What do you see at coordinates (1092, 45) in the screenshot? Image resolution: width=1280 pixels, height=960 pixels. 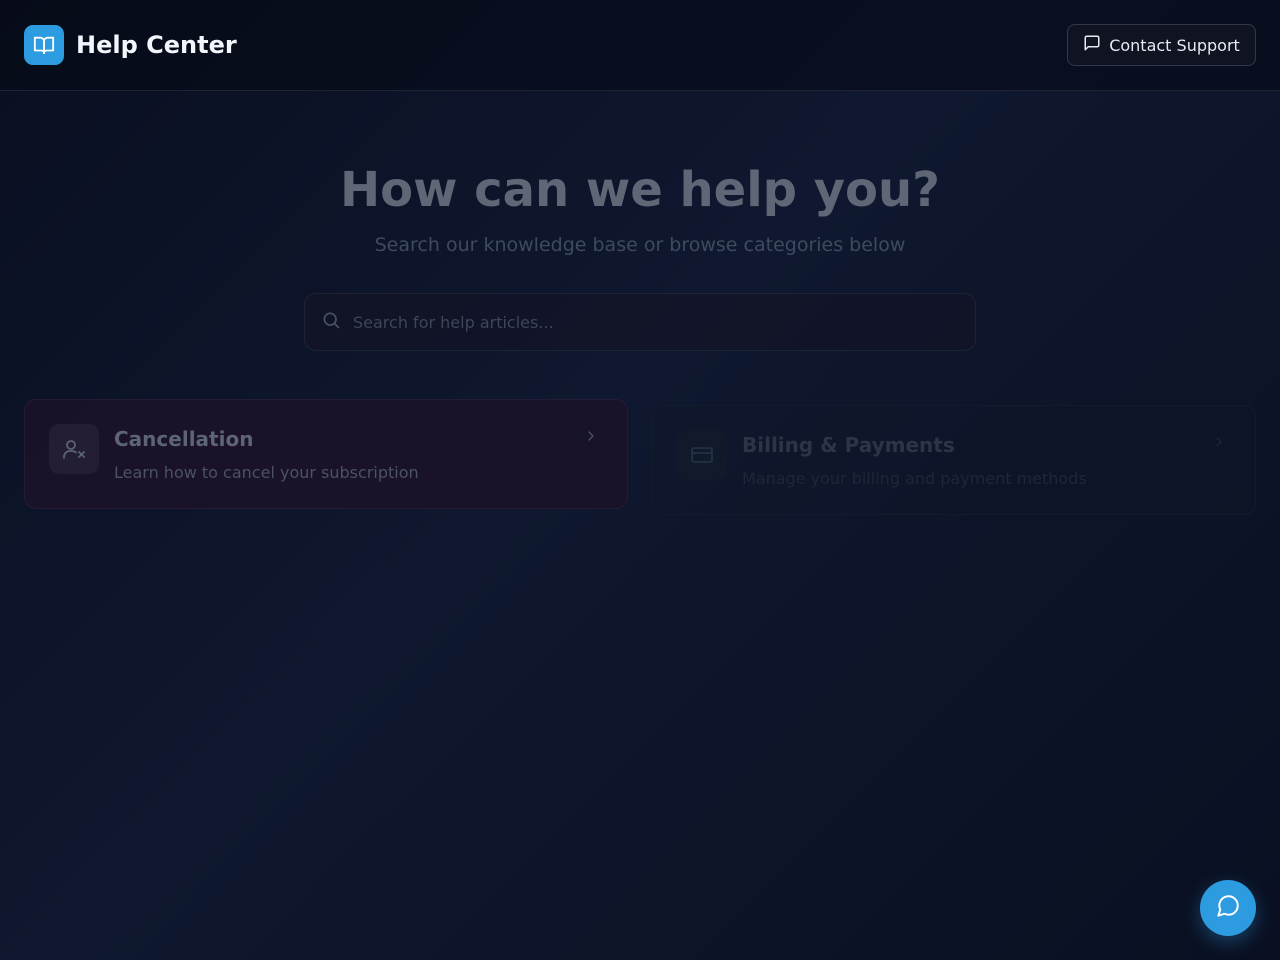 I see `message-square-icon` at bounding box center [1092, 45].